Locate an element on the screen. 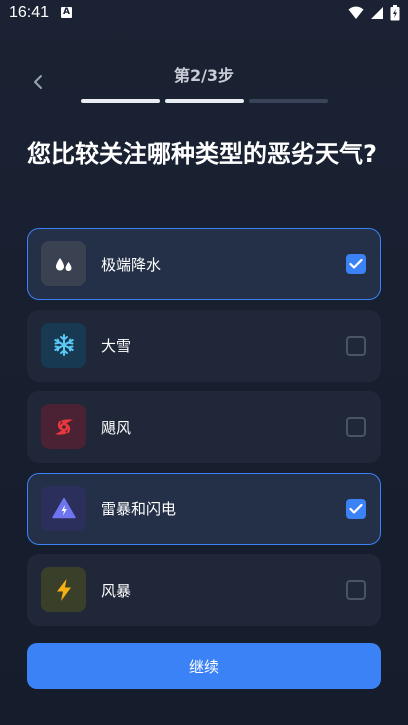 Image resolution: width=408 pixels, height=725 pixels. water-drops-icon is located at coordinates (63, 263).